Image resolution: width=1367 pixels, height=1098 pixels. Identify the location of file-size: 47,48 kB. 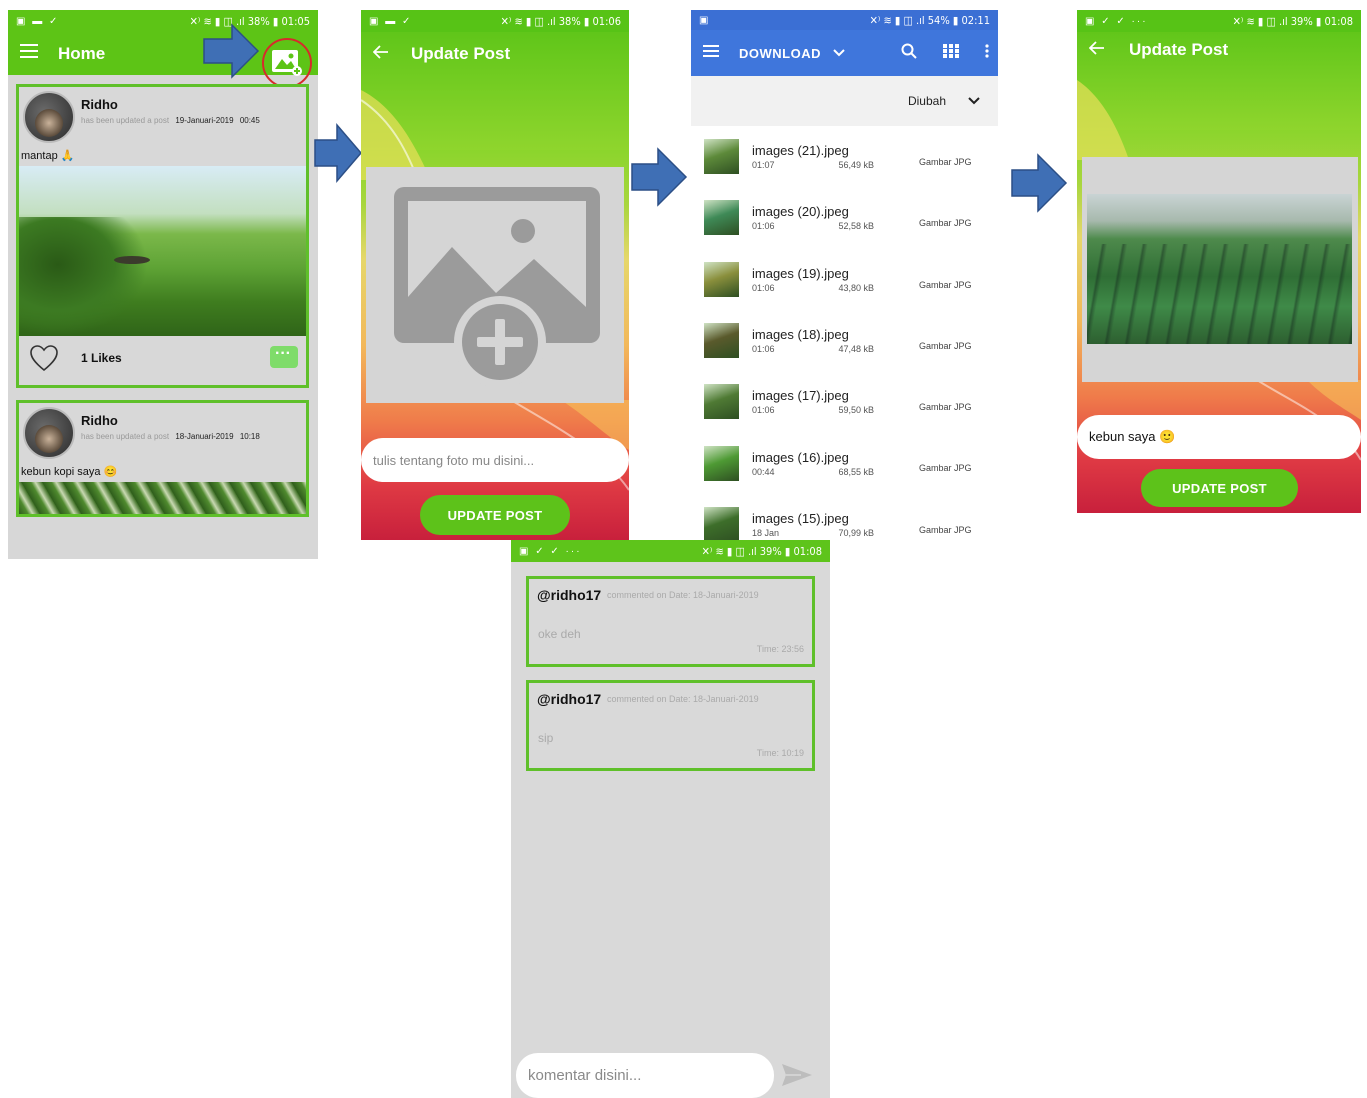
(856, 349).